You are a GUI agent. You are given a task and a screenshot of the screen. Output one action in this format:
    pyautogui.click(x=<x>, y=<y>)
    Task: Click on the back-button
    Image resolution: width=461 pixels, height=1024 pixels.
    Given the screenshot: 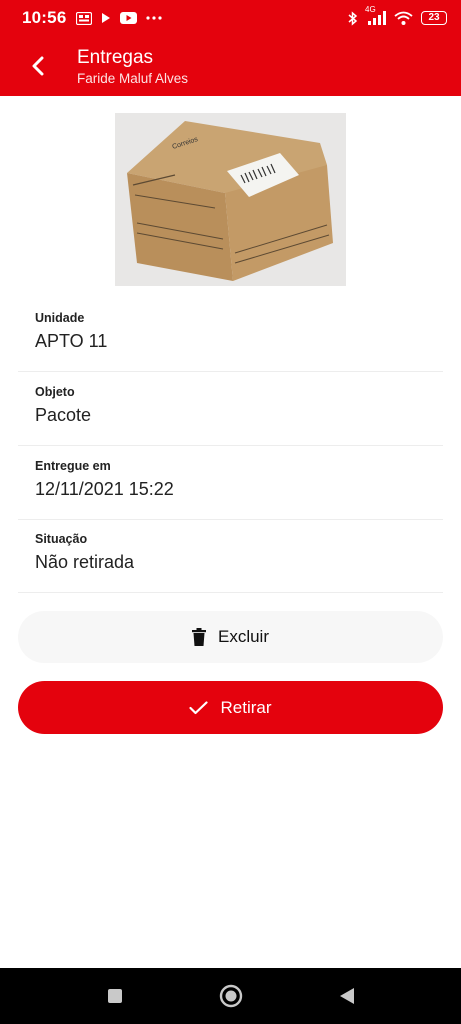 What is the action you would take?
    pyautogui.click(x=38, y=66)
    